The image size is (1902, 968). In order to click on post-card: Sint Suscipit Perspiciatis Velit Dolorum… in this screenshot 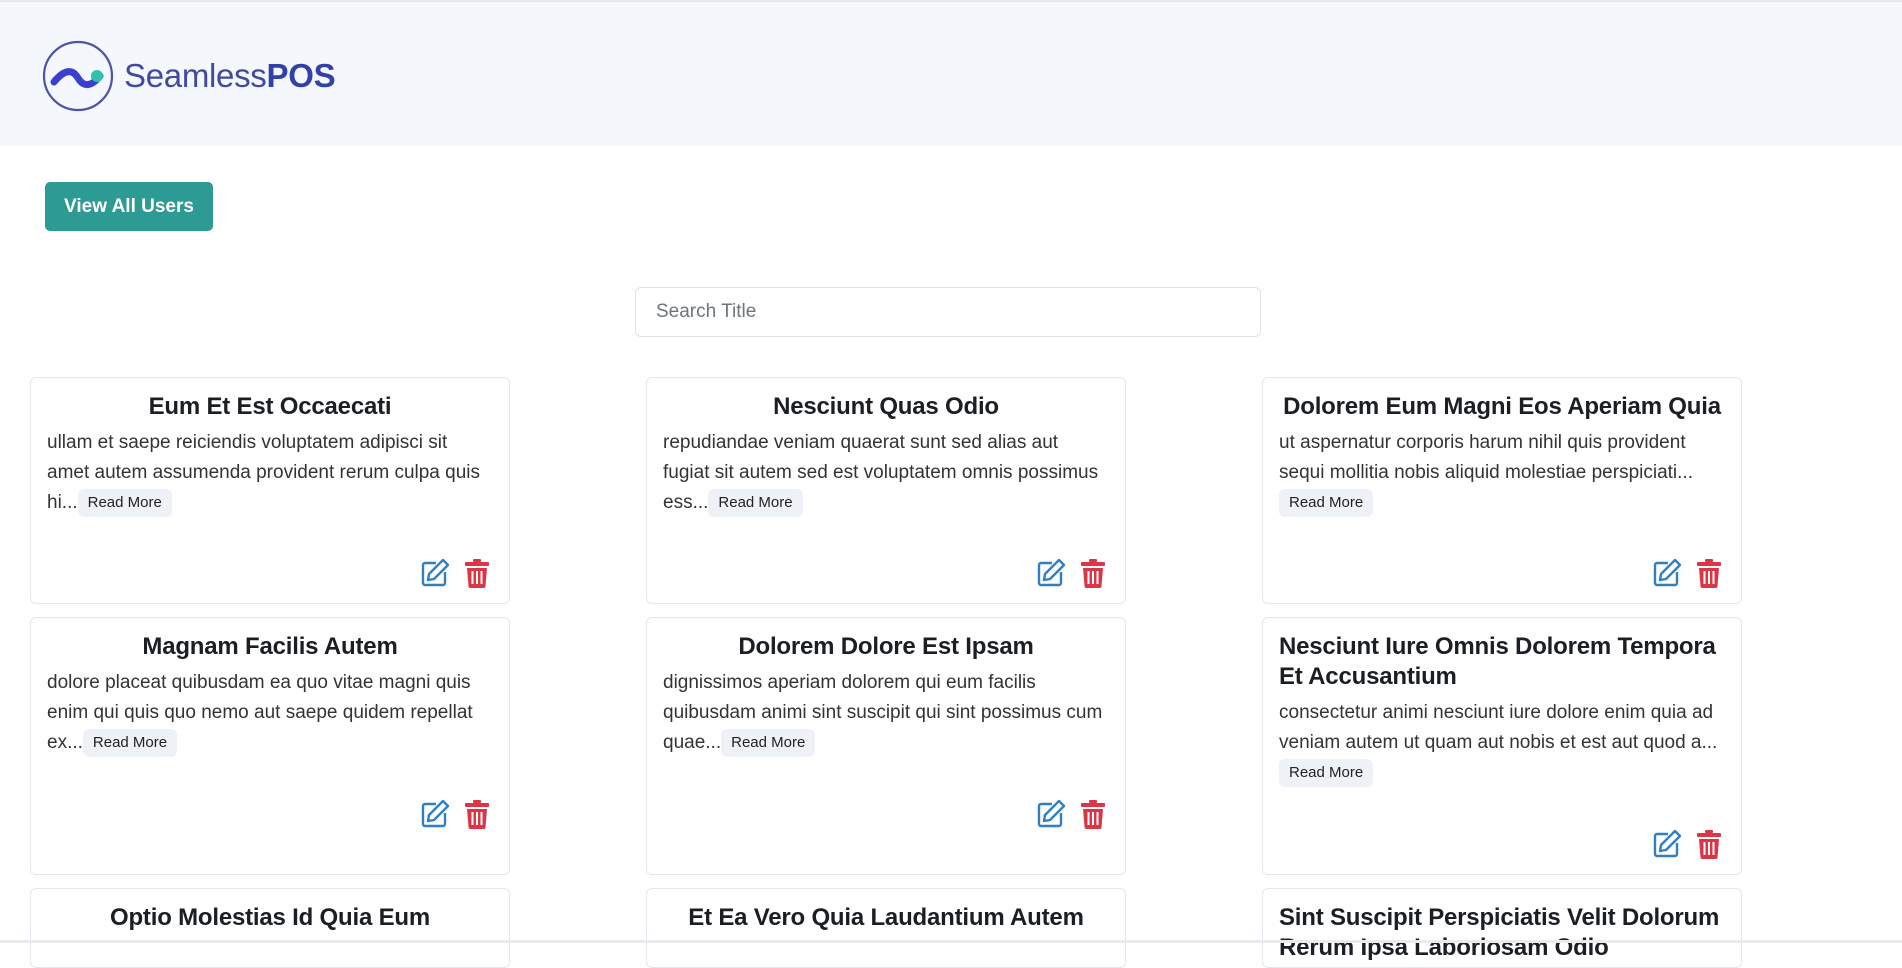, I will do `click(1502, 928)`.